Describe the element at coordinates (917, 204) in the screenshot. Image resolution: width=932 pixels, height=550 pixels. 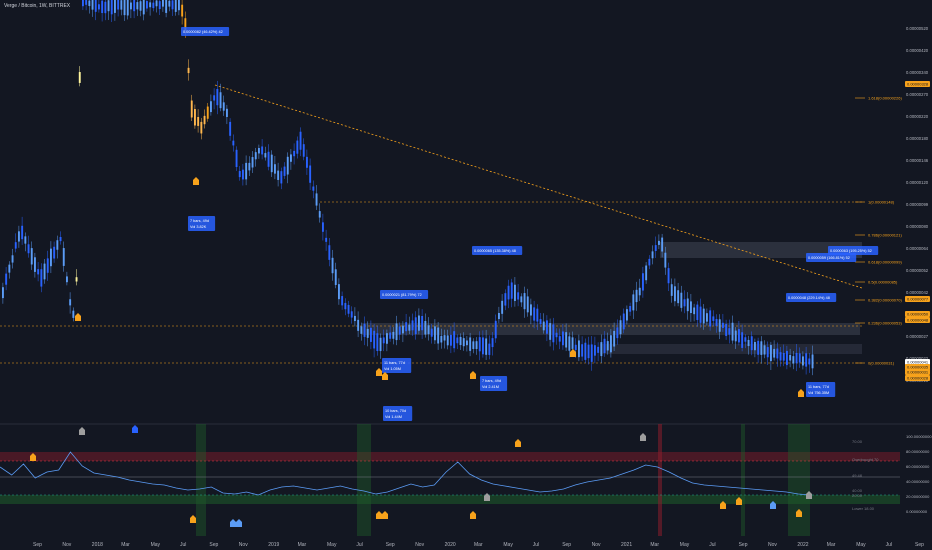
I see `y-tick-label: 0.00000099` at that location.